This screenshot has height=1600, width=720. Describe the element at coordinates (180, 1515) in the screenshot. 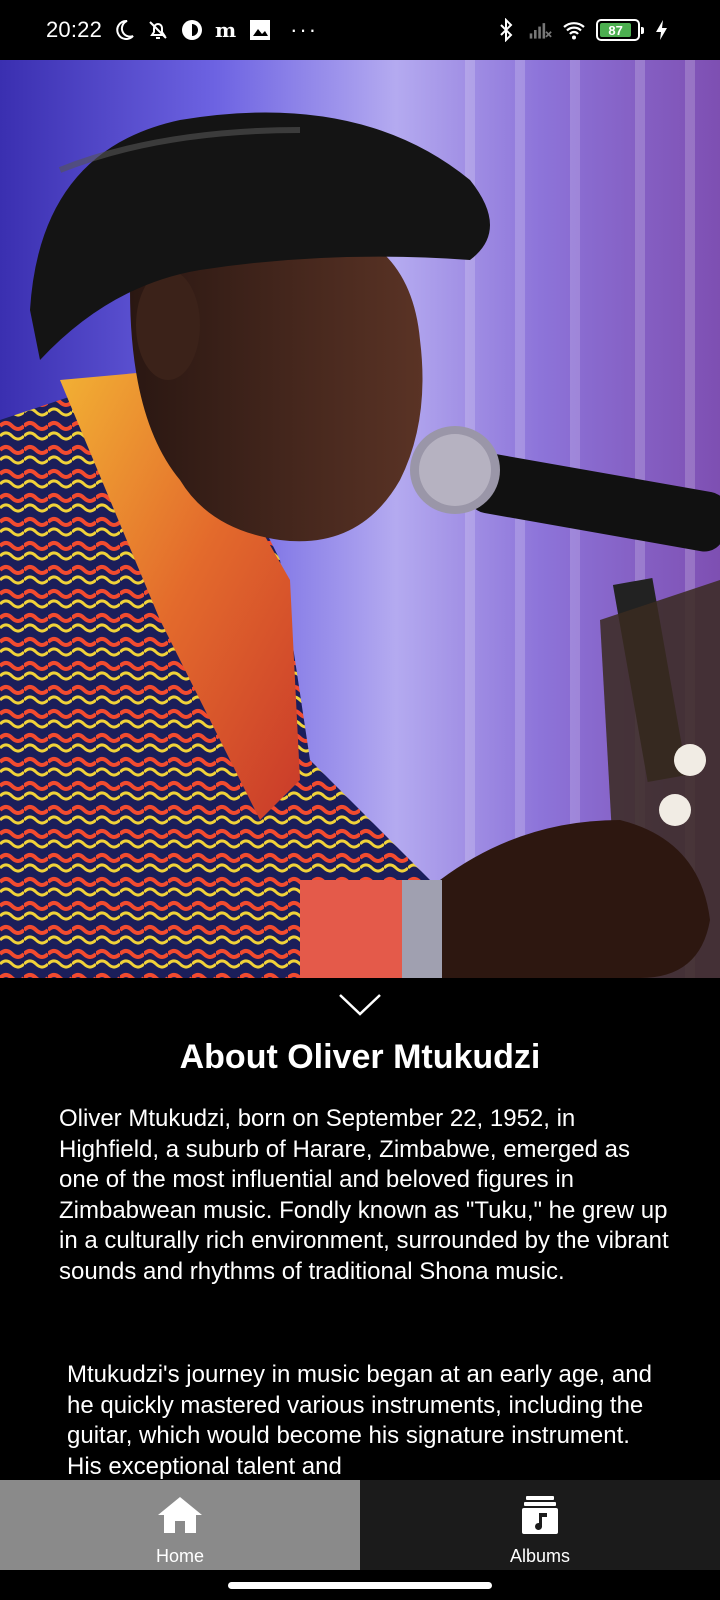

I see `home-icon` at that location.